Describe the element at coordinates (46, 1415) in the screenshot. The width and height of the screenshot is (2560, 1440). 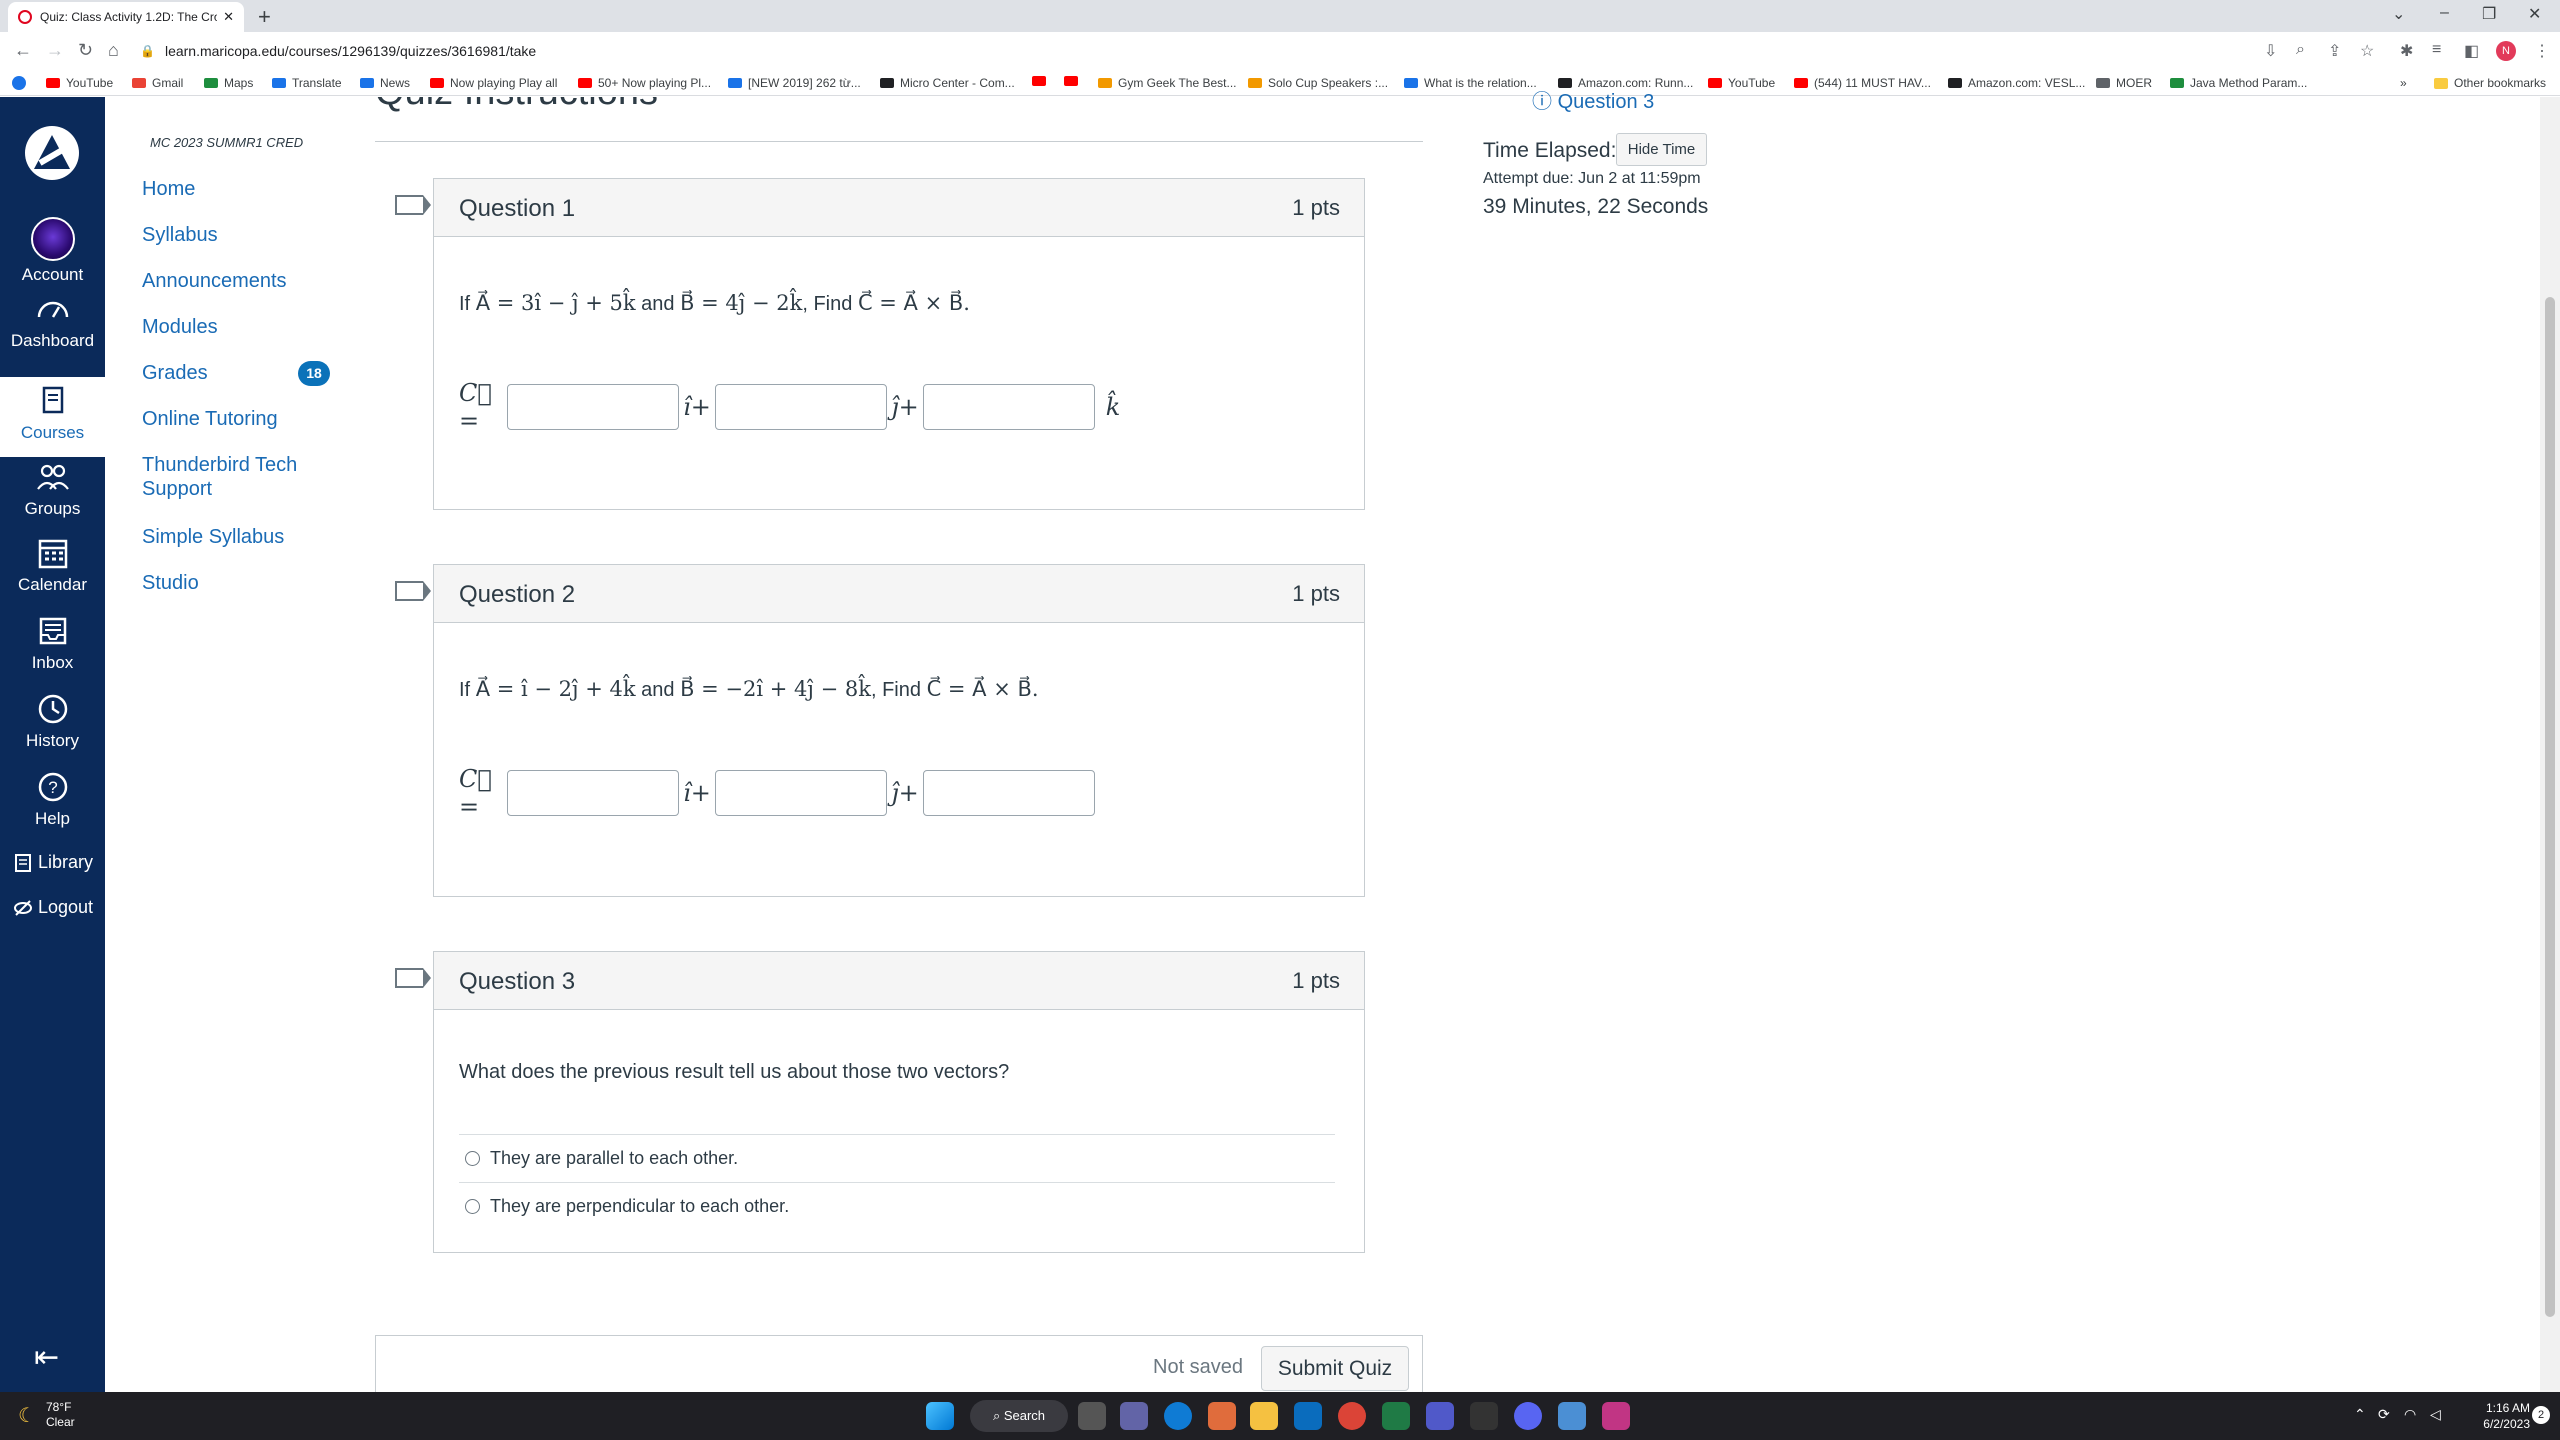
I see `weather-widget: ☾ 78°F Clear` at that location.